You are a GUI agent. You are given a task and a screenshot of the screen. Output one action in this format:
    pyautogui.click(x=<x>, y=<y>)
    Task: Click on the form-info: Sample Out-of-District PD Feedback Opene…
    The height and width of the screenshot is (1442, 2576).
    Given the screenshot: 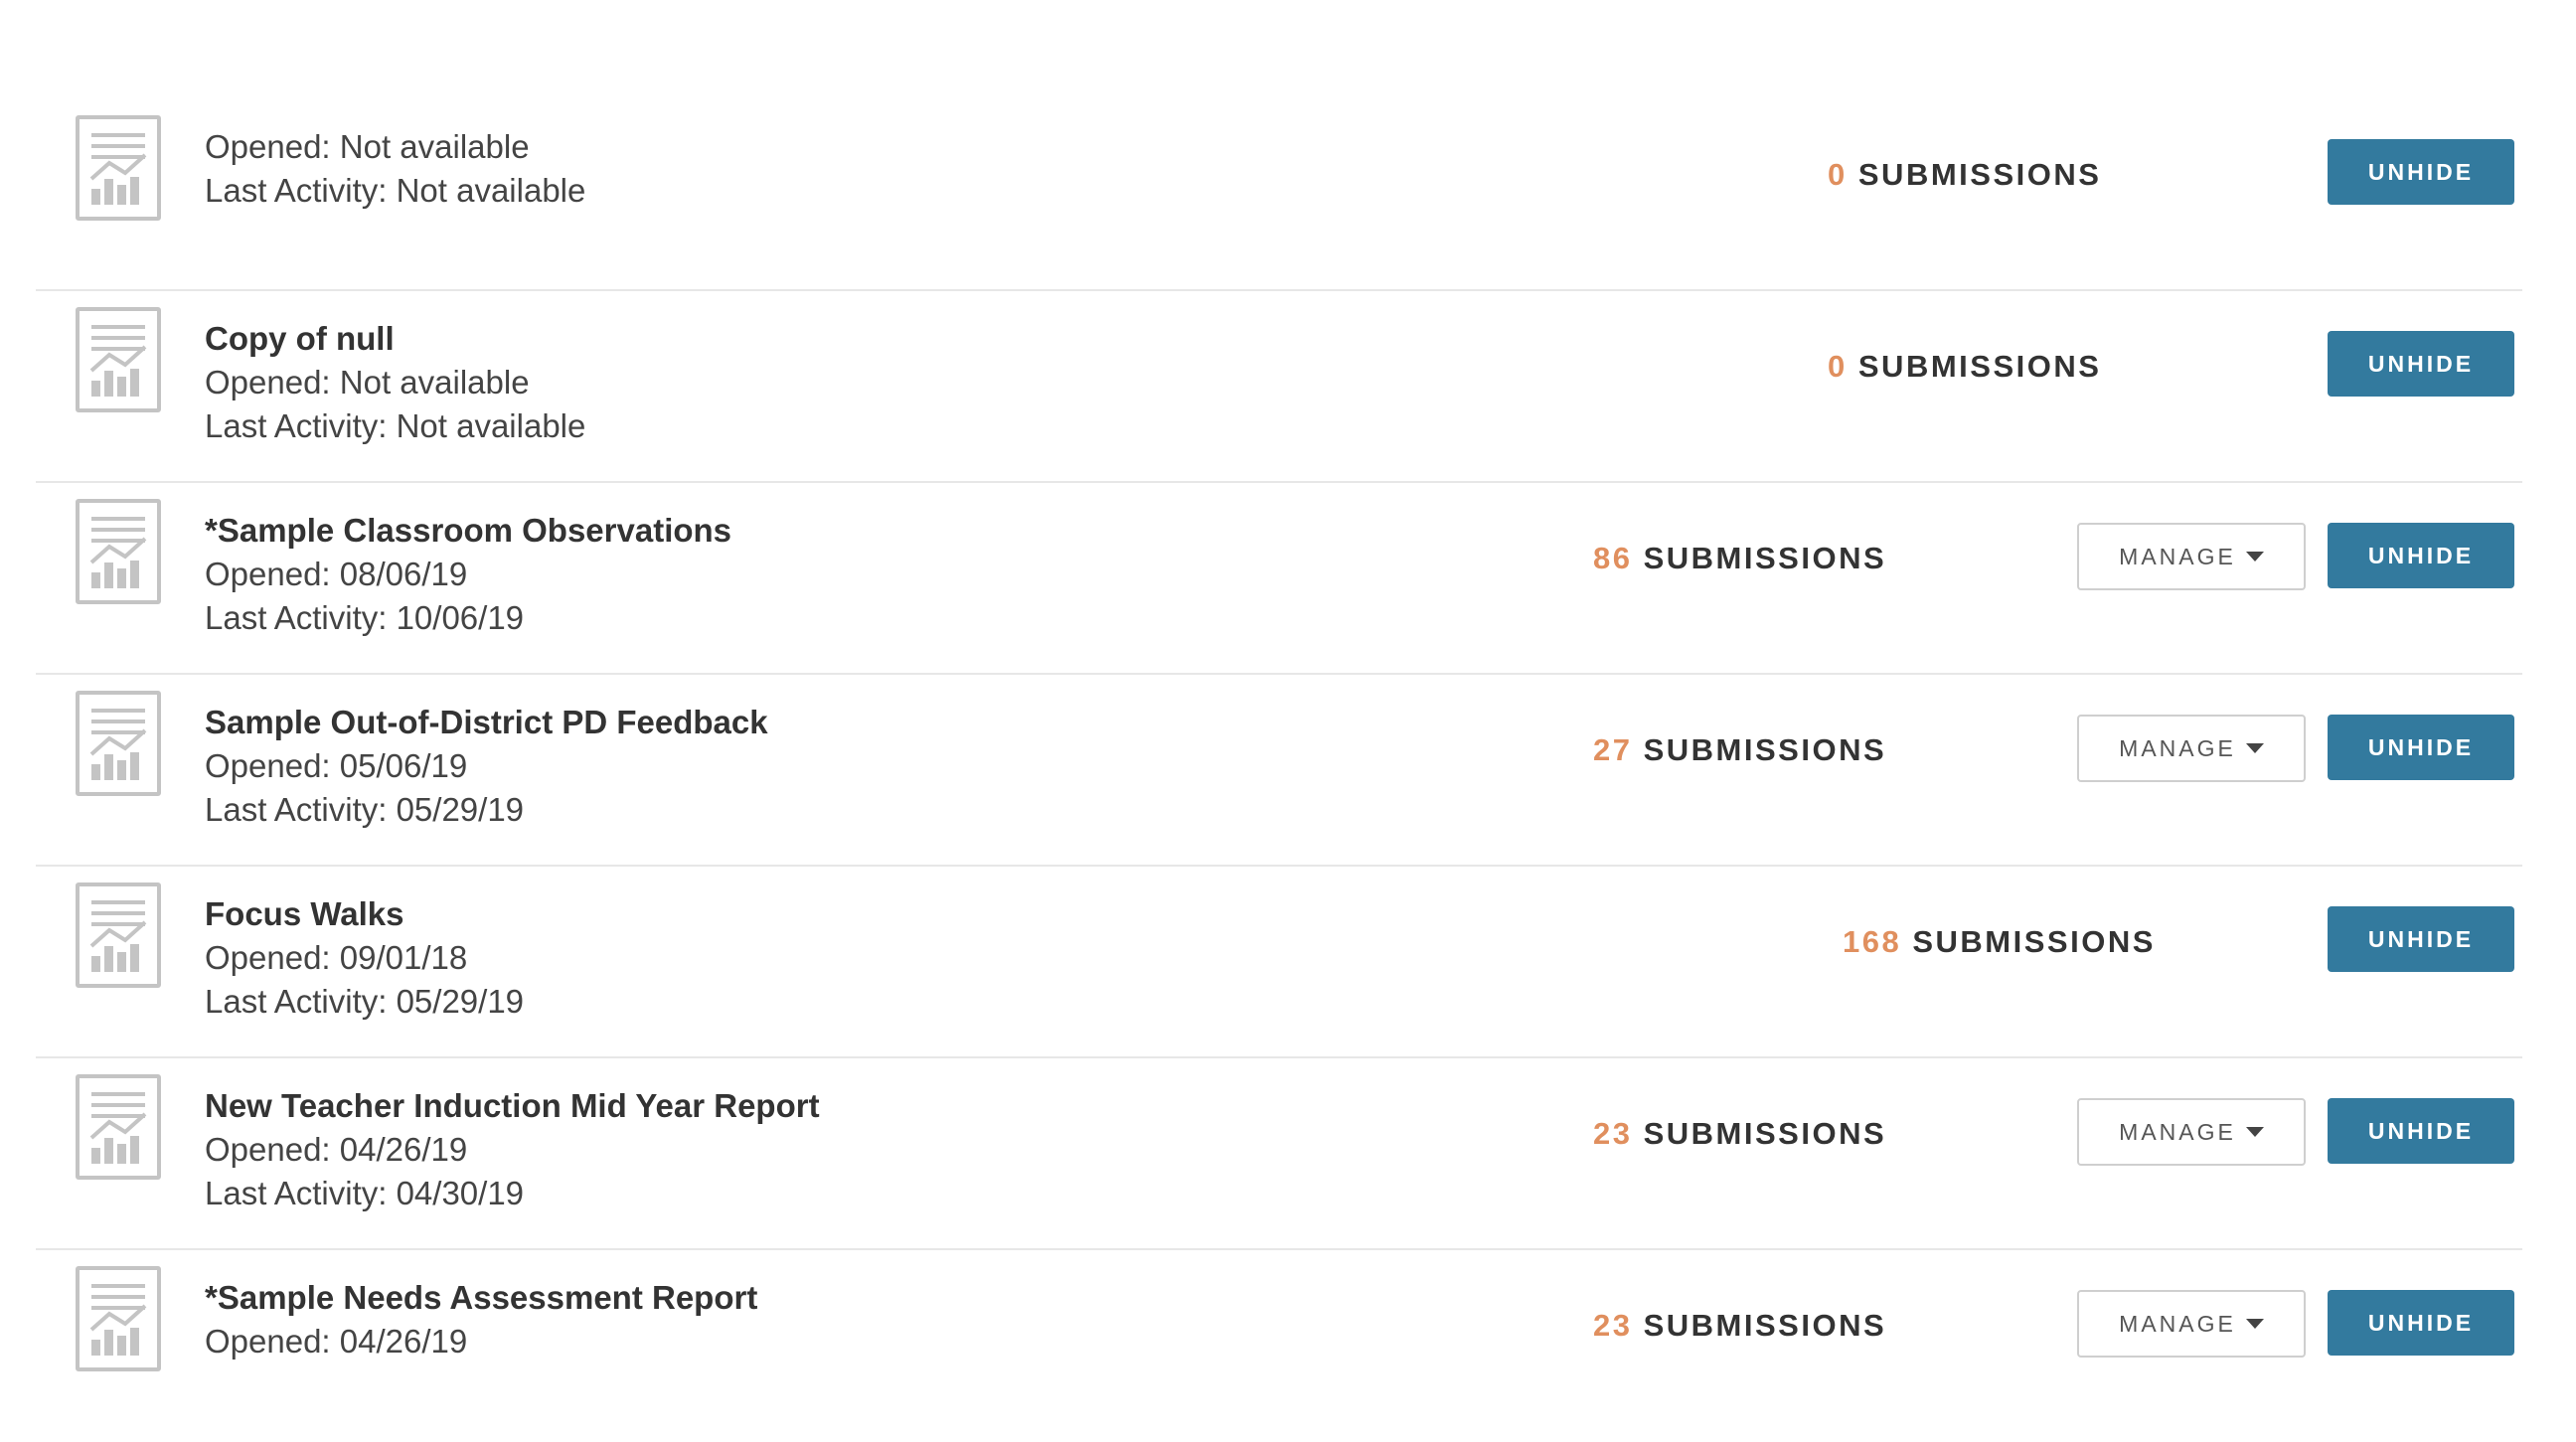 What is the action you would take?
    pyautogui.click(x=486, y=766)
    